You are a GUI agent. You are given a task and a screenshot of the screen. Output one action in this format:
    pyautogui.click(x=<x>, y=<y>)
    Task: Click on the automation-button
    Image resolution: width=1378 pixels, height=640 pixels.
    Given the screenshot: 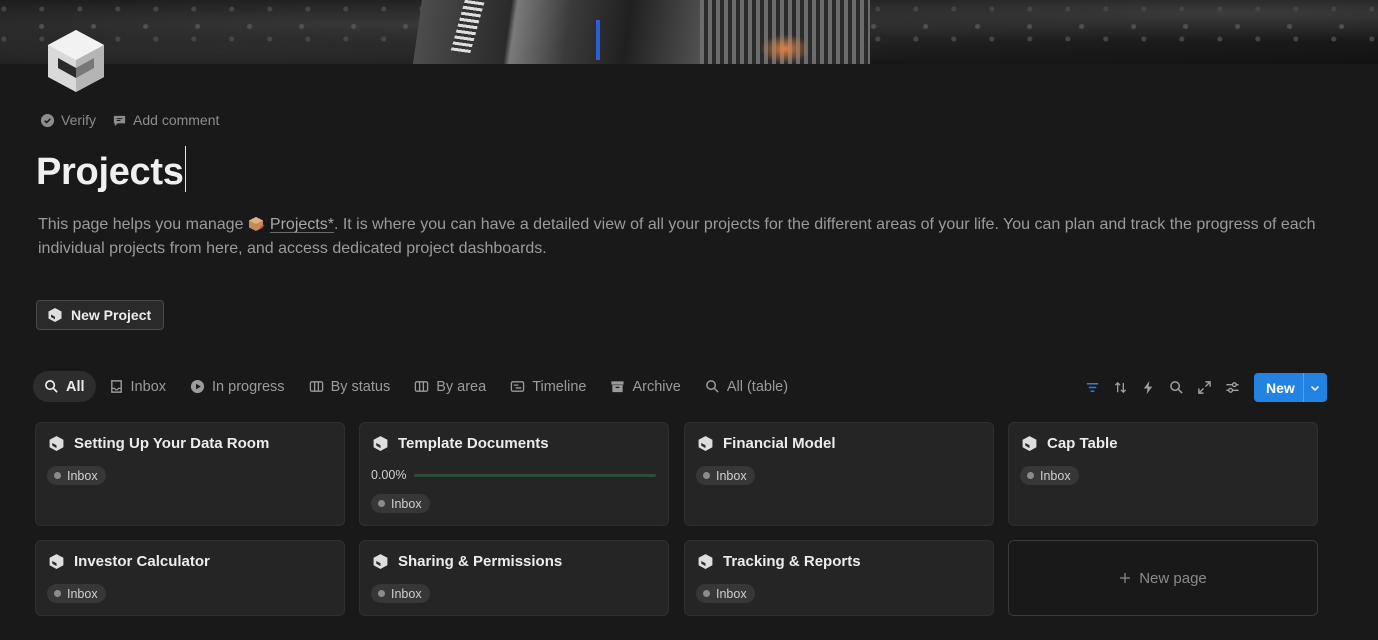 What is the action you would take?
    pyautogui.click(x=1148, y=388)
    